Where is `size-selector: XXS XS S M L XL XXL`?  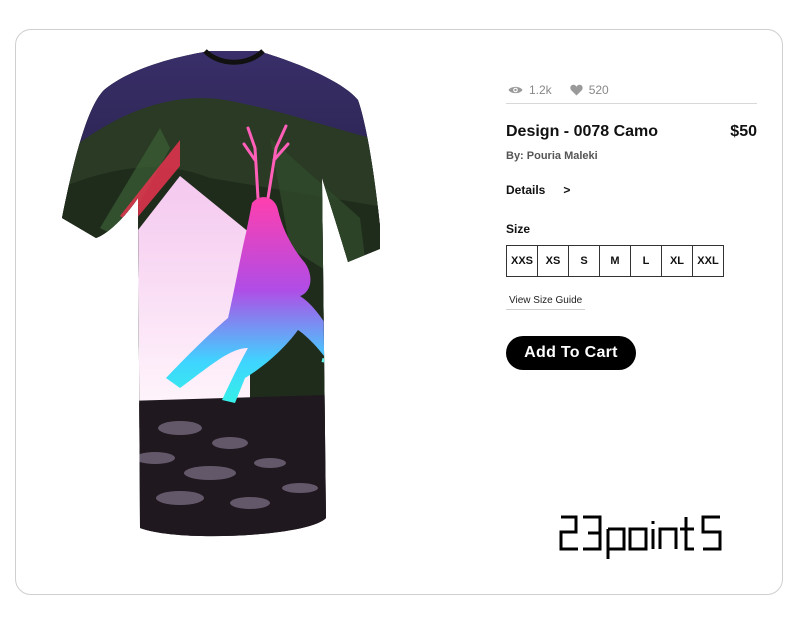 size-selector: XXS XS S M L XL XXL is located at coordinates (615, 261).